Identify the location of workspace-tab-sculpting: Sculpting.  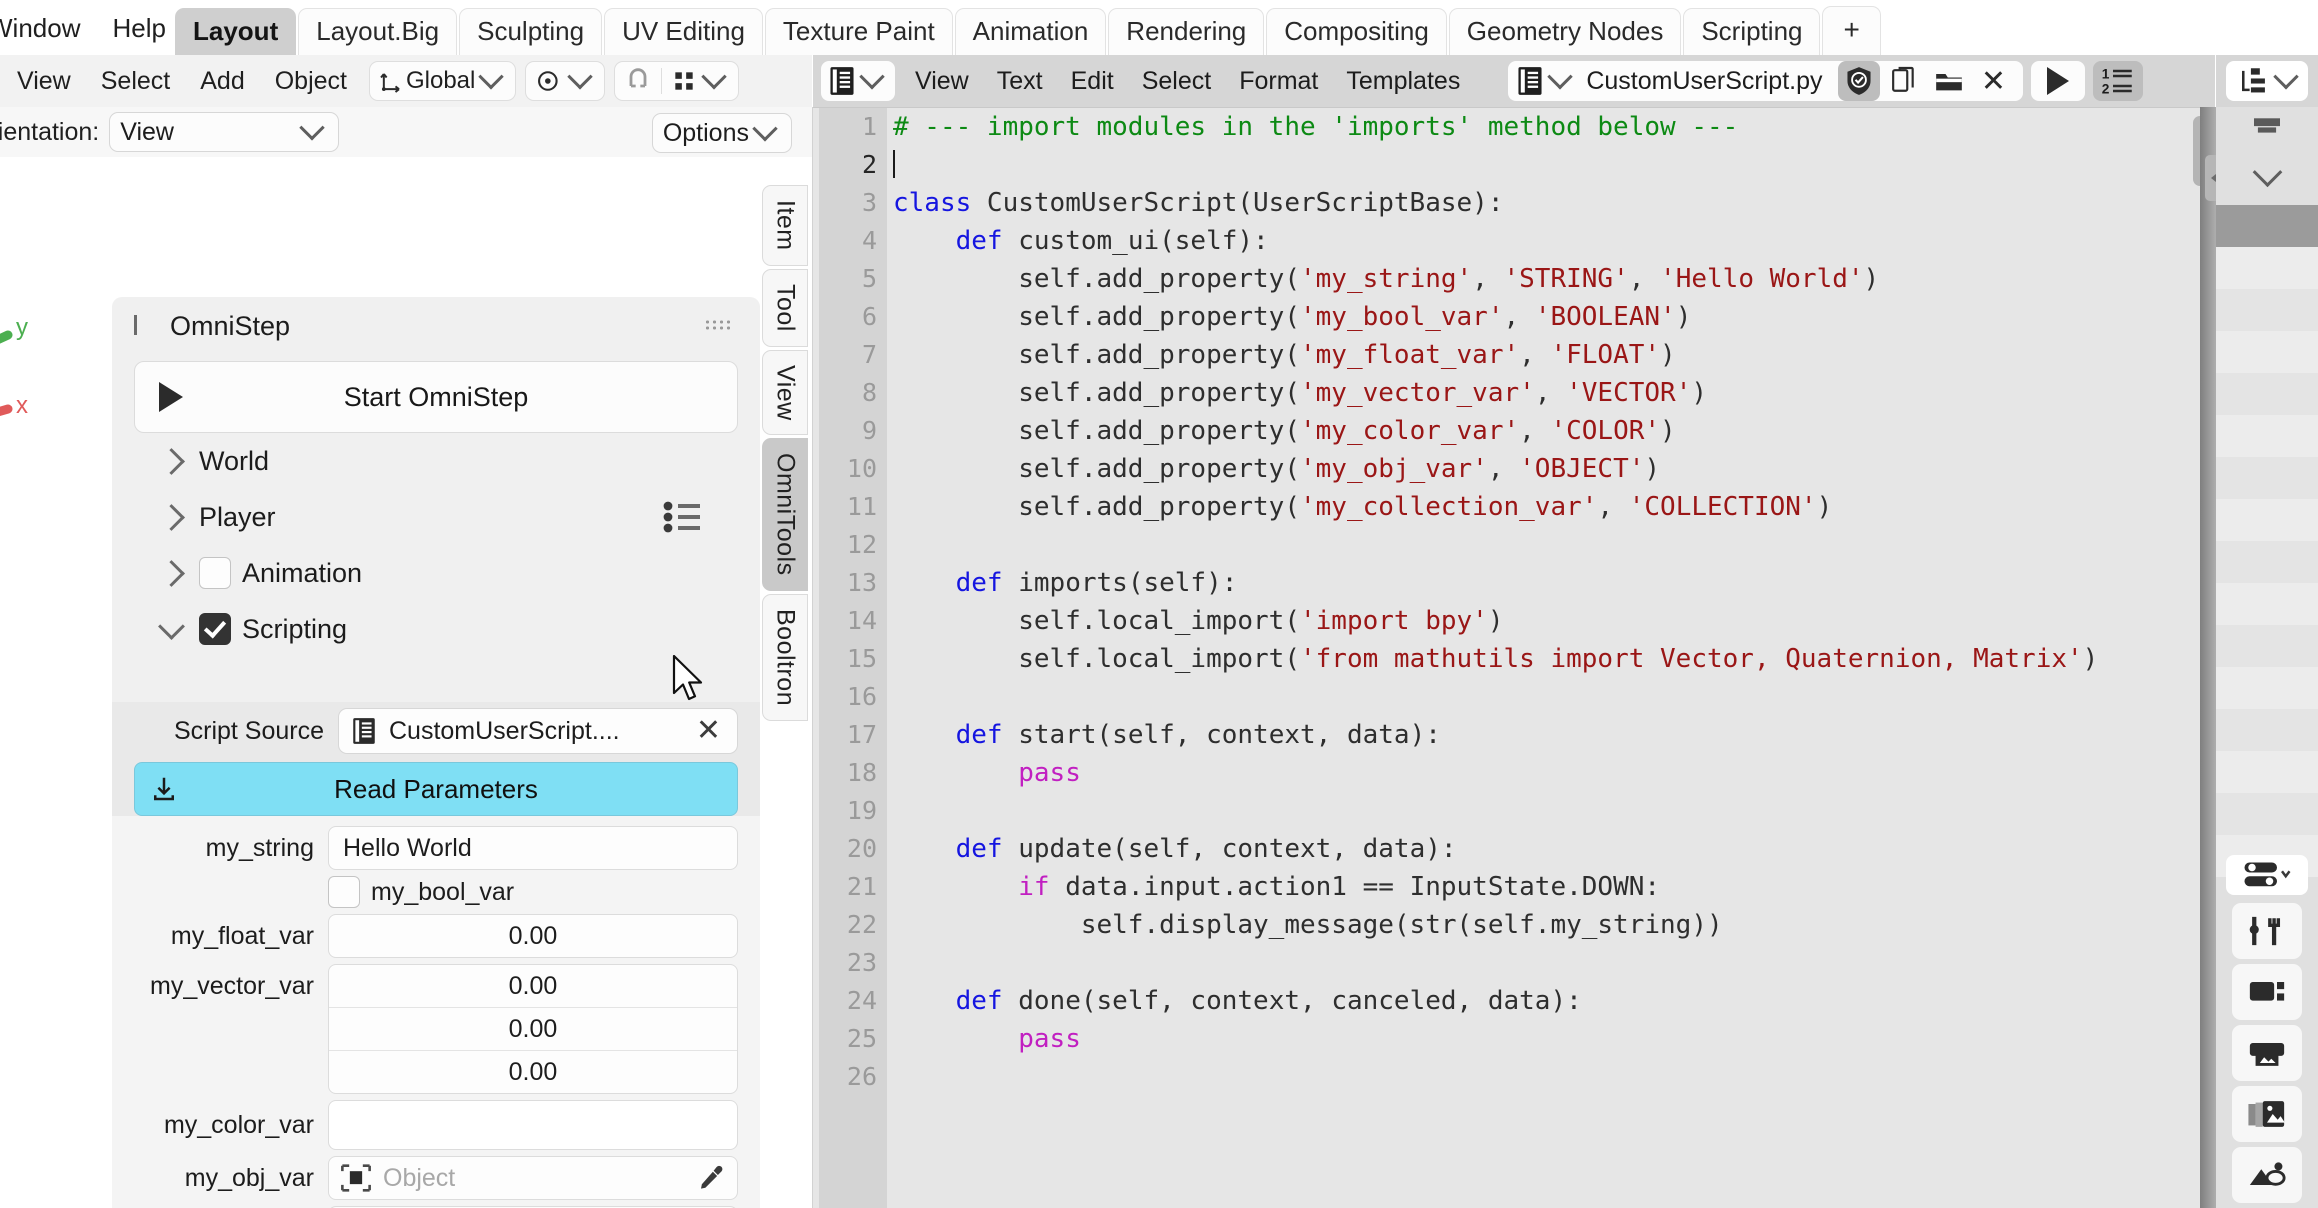
(531, 31).